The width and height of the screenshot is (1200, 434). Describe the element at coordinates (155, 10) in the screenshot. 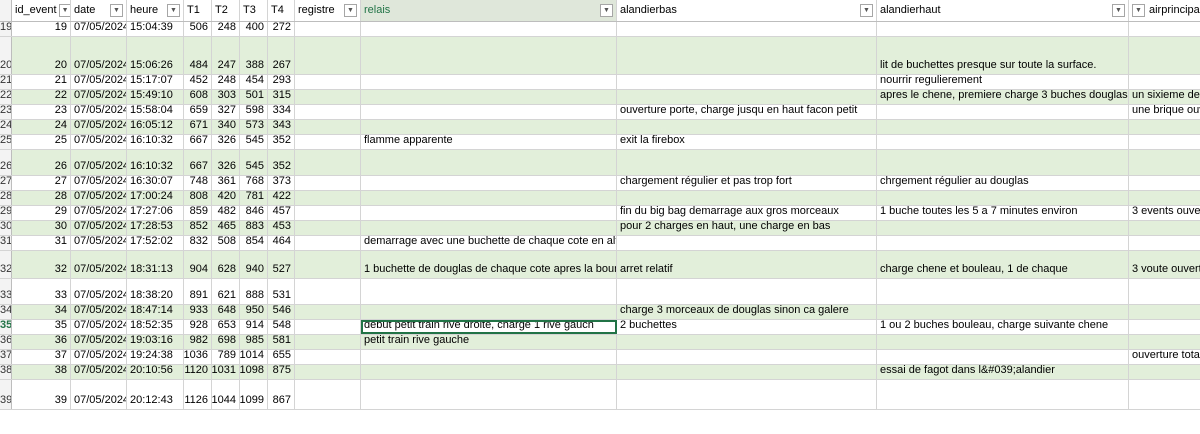

I see `header-heure: heure ▼` at that location.